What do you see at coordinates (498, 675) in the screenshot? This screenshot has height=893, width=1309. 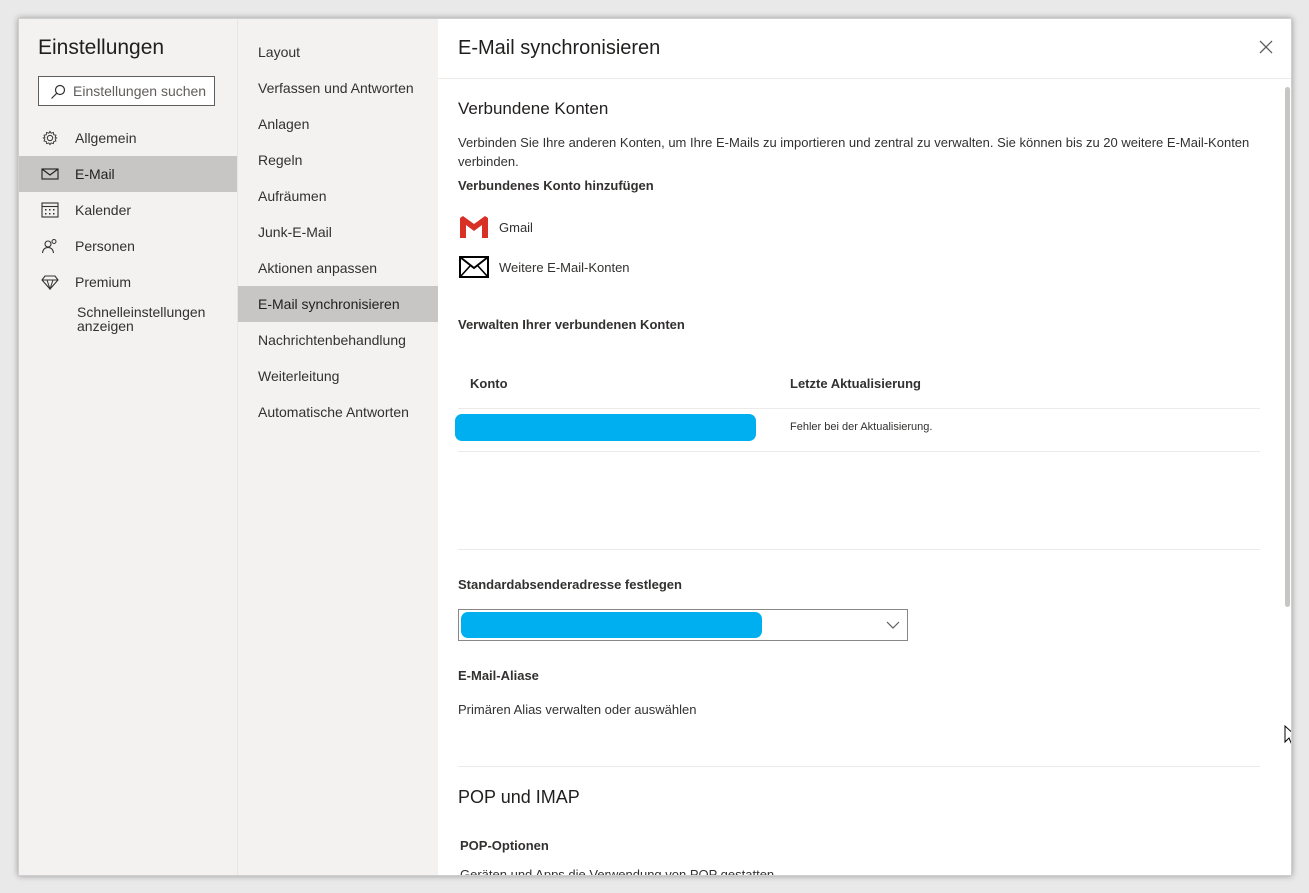 I see `aliases-heading: E-Mail-Aliase` at bounding box center [498, 675].